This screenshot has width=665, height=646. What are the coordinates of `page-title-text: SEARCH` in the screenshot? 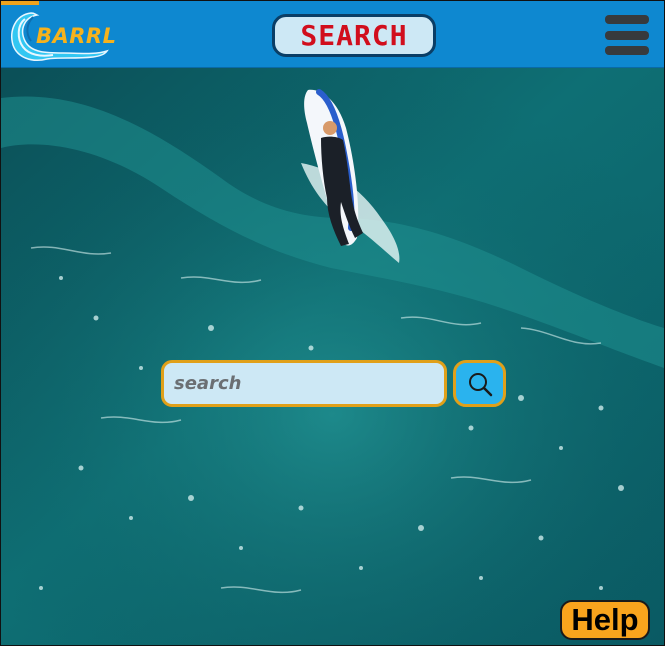 It's located at (354, 35).